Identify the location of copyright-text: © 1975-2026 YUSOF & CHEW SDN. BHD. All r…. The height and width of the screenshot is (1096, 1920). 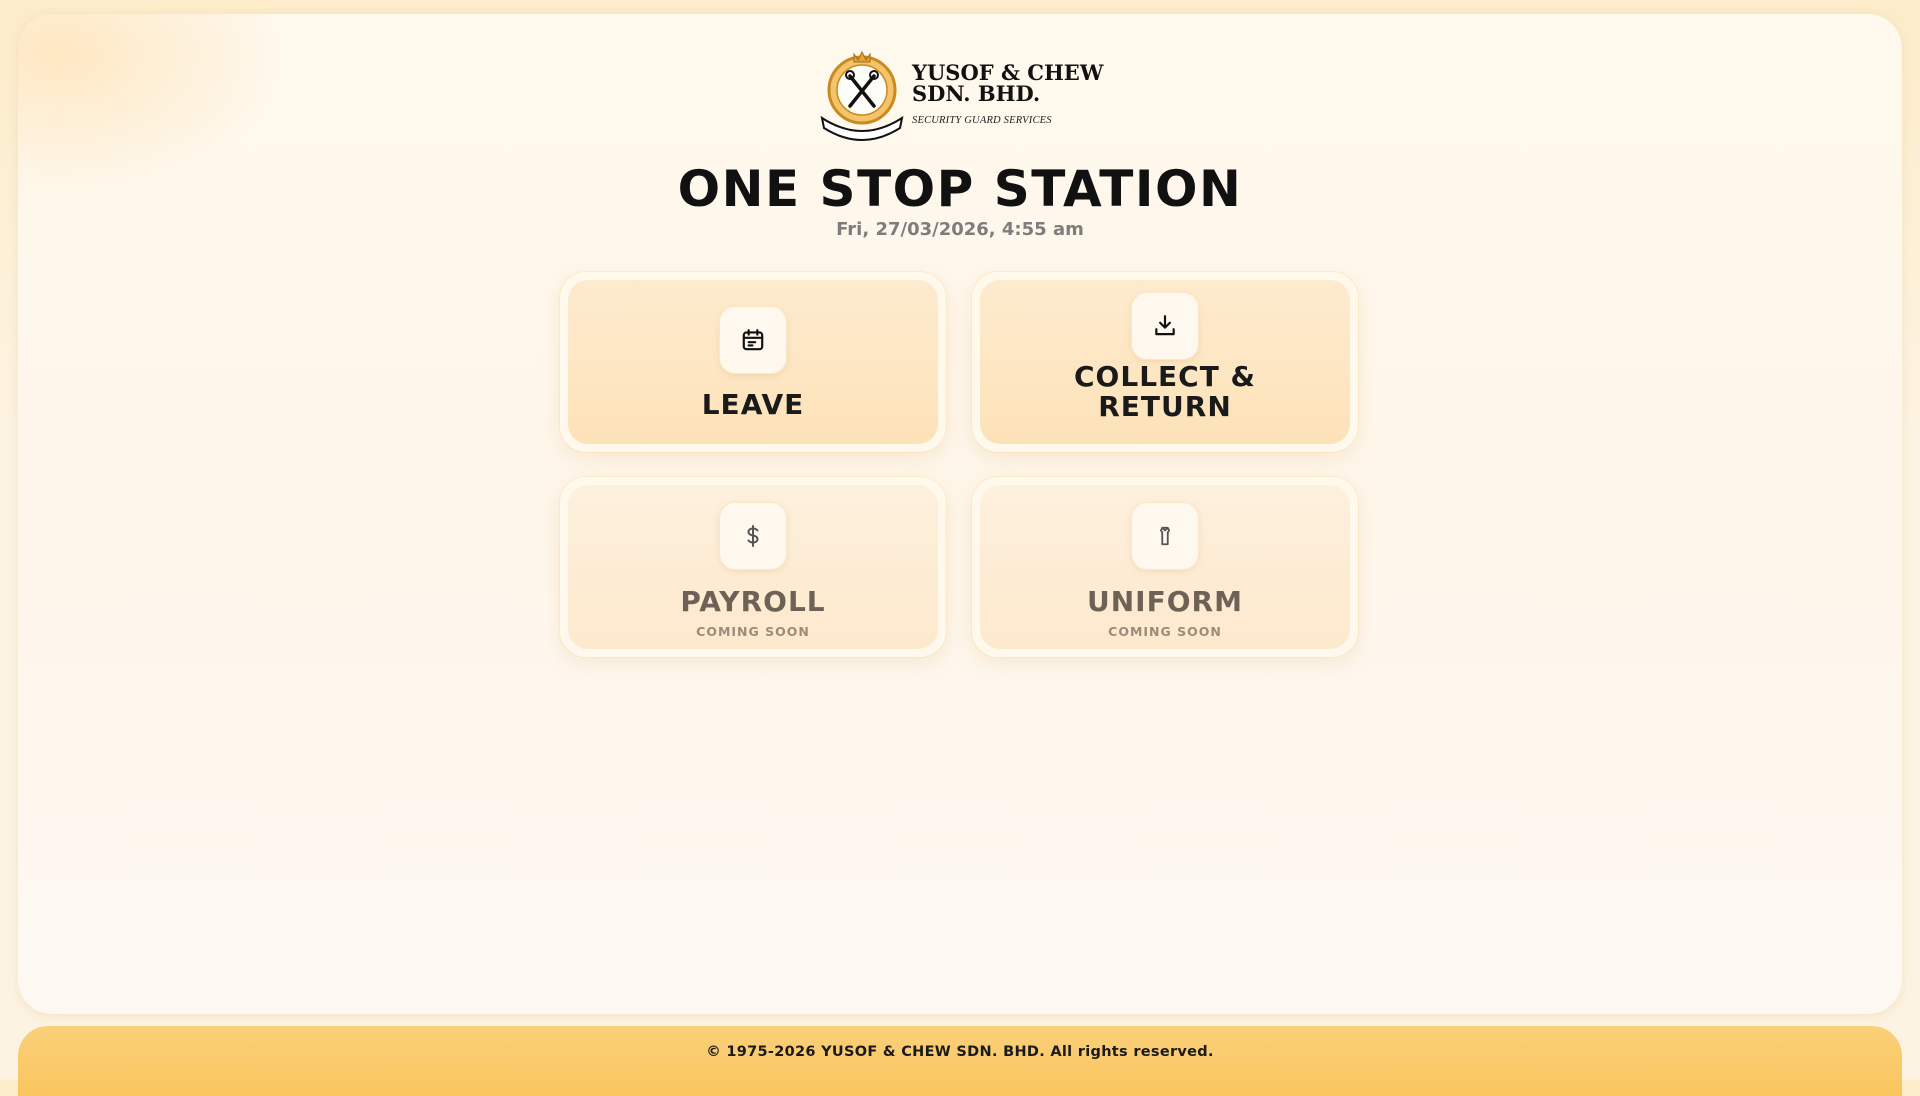
(960, 1052).